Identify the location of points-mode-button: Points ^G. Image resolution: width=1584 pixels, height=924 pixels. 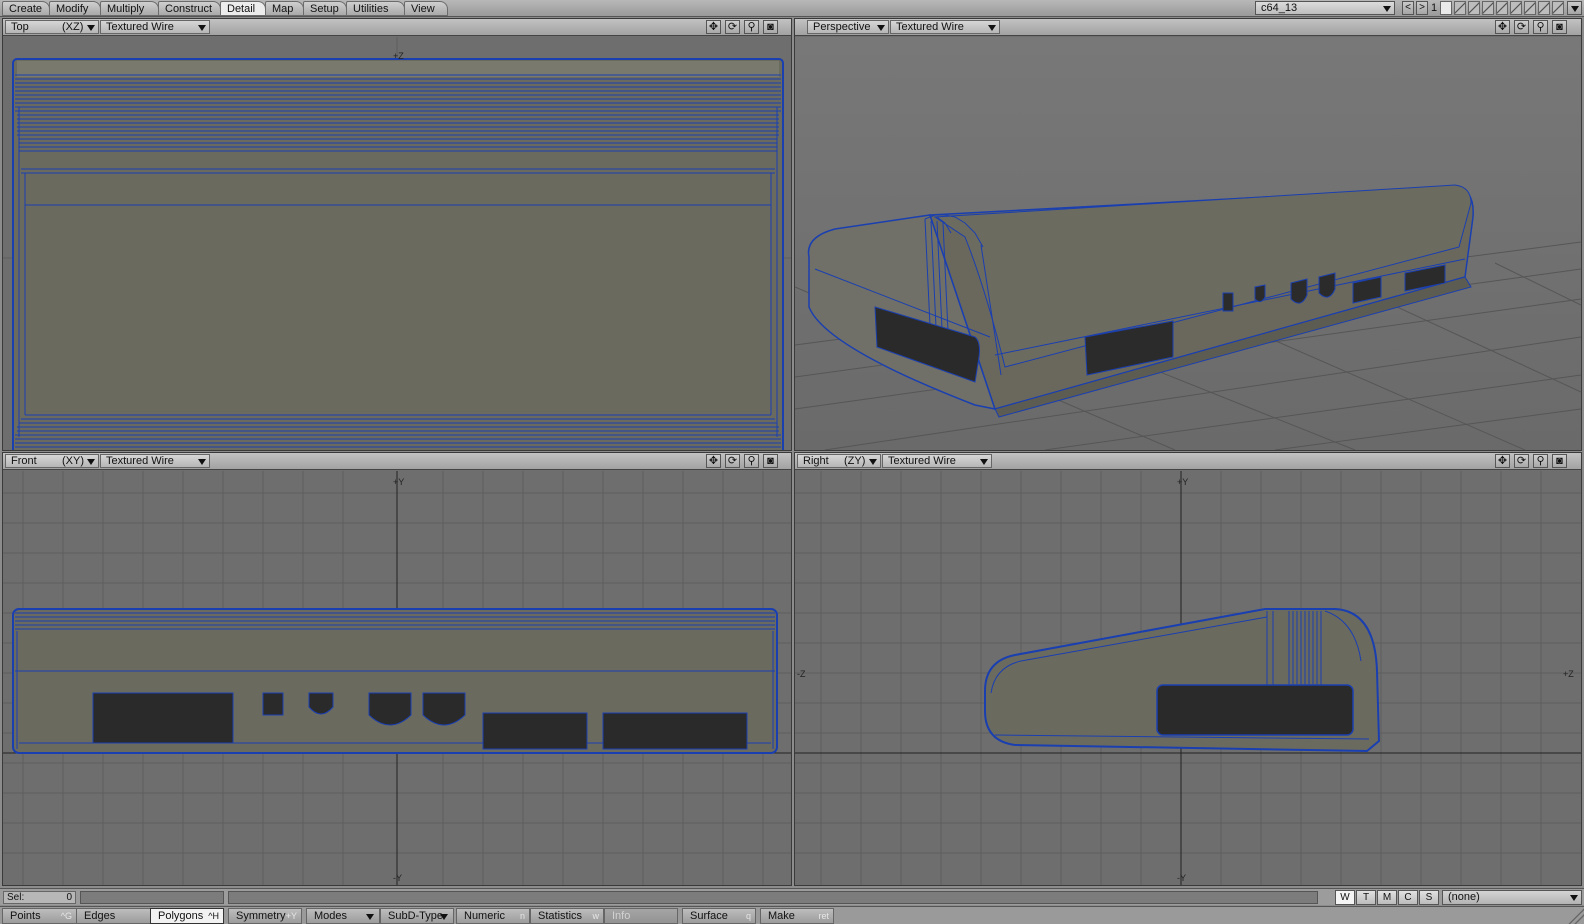
(39, 916).